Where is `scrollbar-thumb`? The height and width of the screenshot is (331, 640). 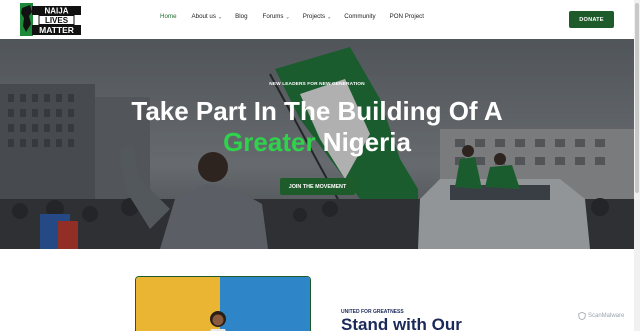 scrollbar-thumb is located at coordinates (637, 98).